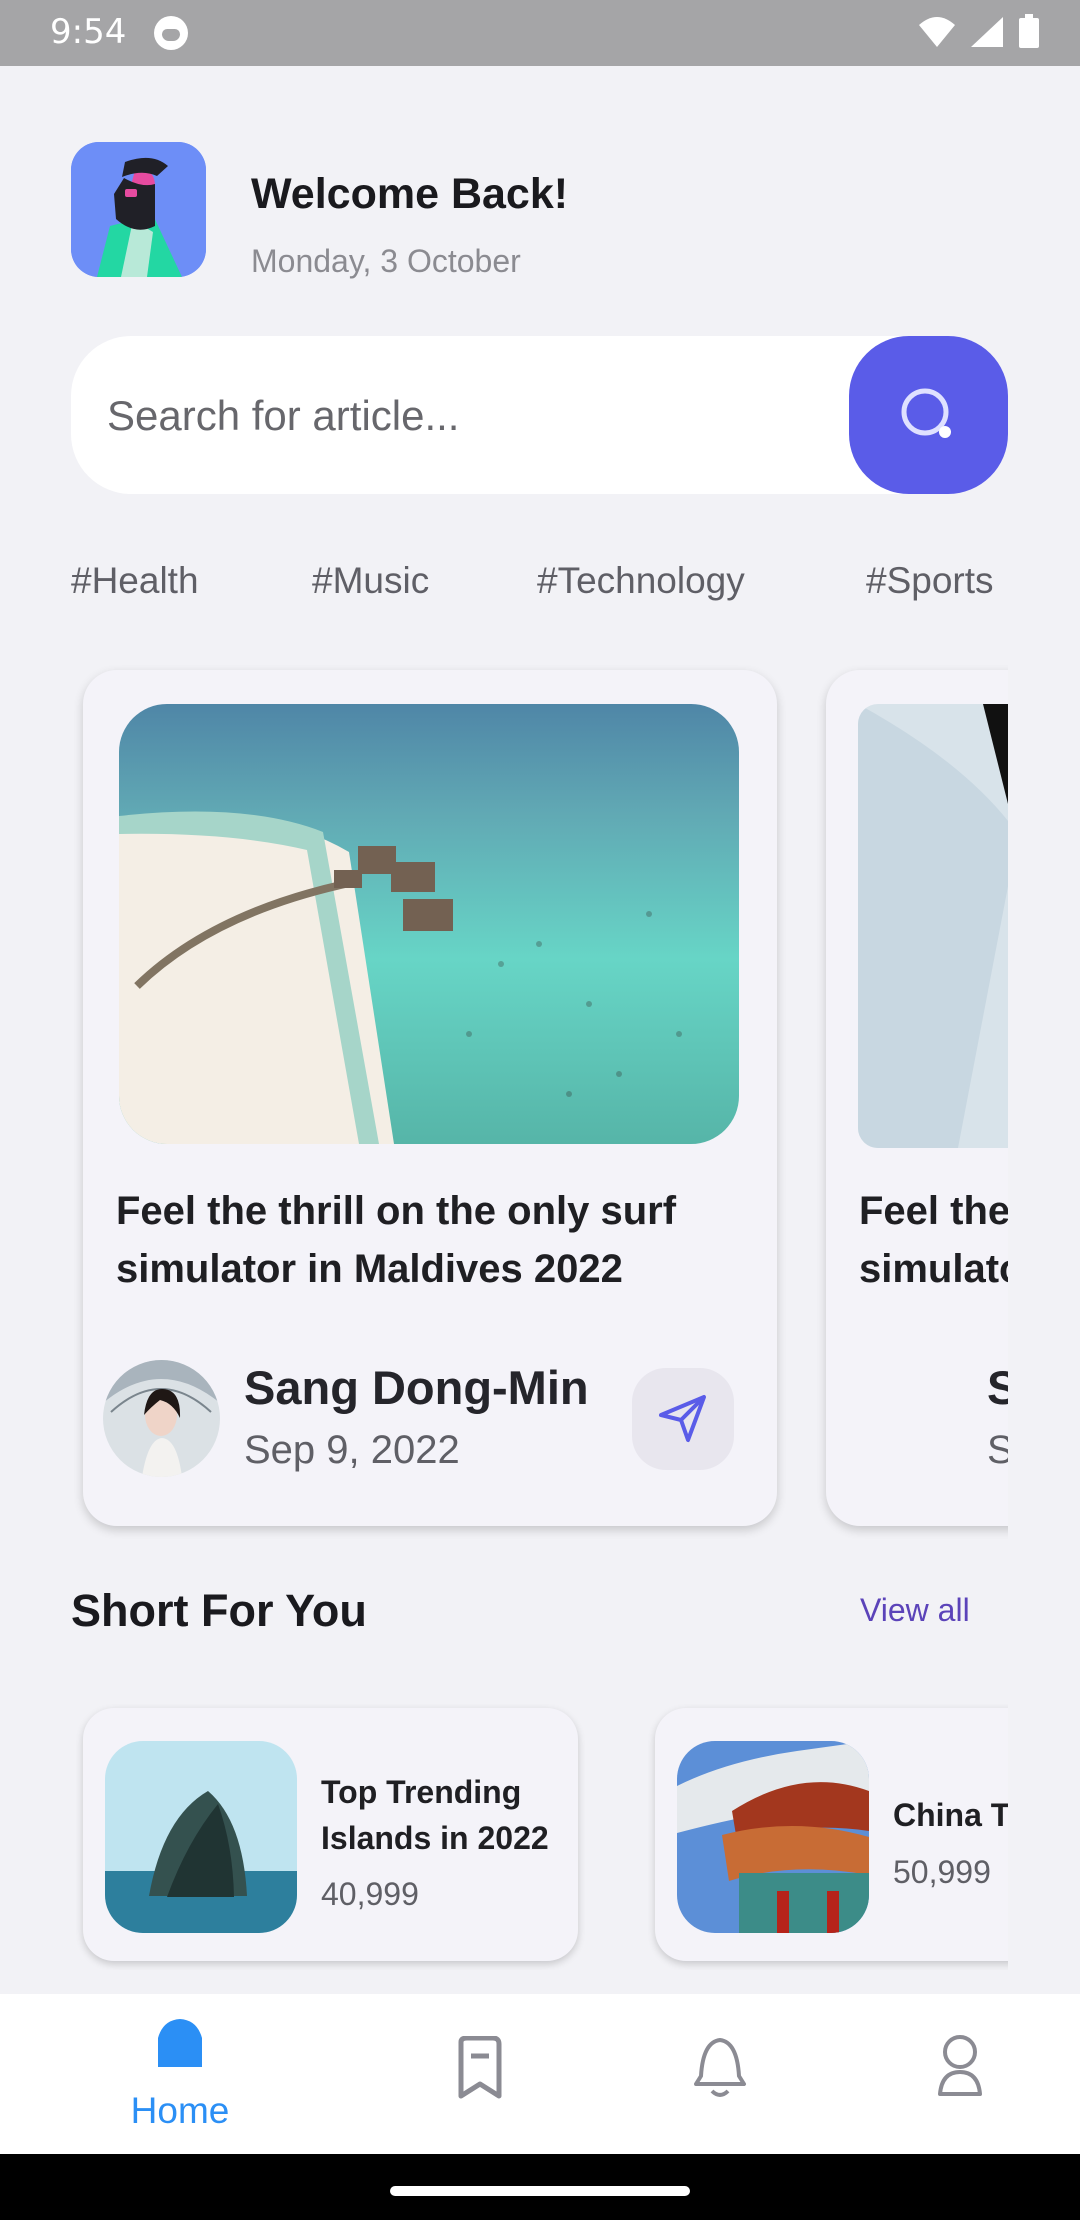  Describe the element at coordinates (370, 1894) in the screenshot. I see `short-article-count: 40,999` at that location.